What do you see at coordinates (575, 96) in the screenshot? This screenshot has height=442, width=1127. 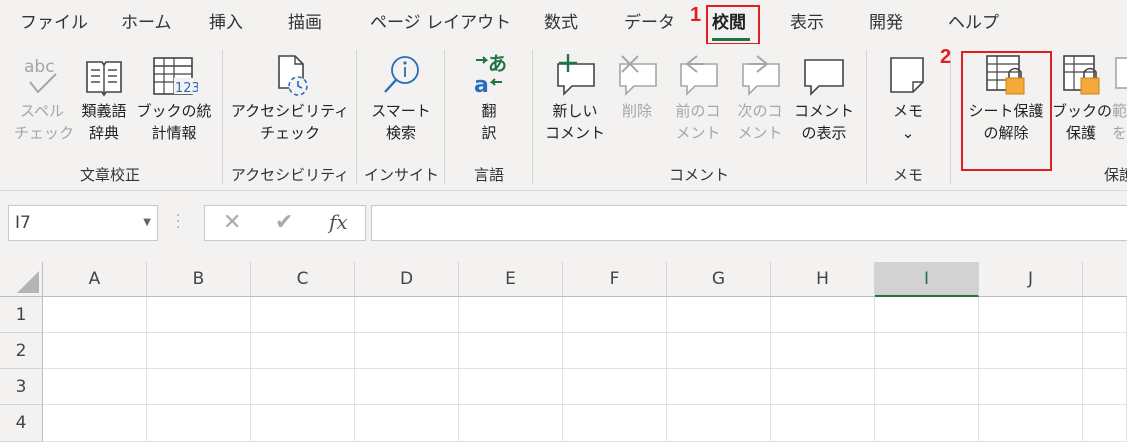 I see `new-comment-button: 新しい コメント` at bounding box center [575, 96].